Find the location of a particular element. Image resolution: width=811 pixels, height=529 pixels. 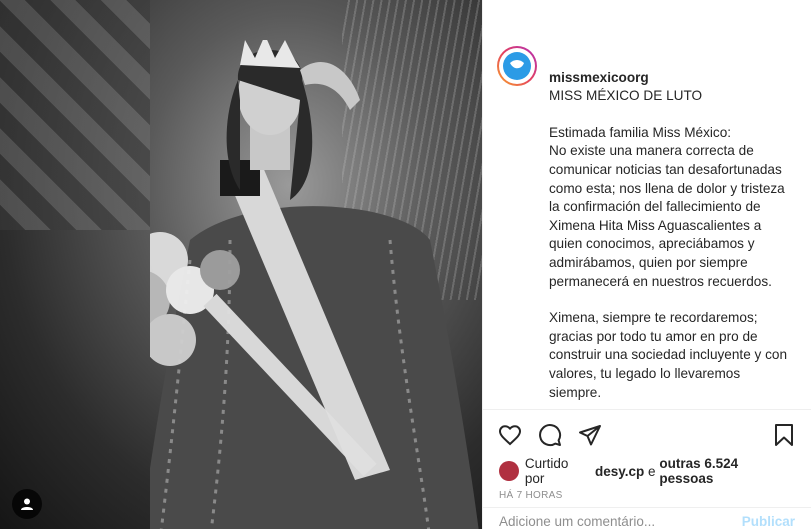

share-button is located at coordinates (590, 435).